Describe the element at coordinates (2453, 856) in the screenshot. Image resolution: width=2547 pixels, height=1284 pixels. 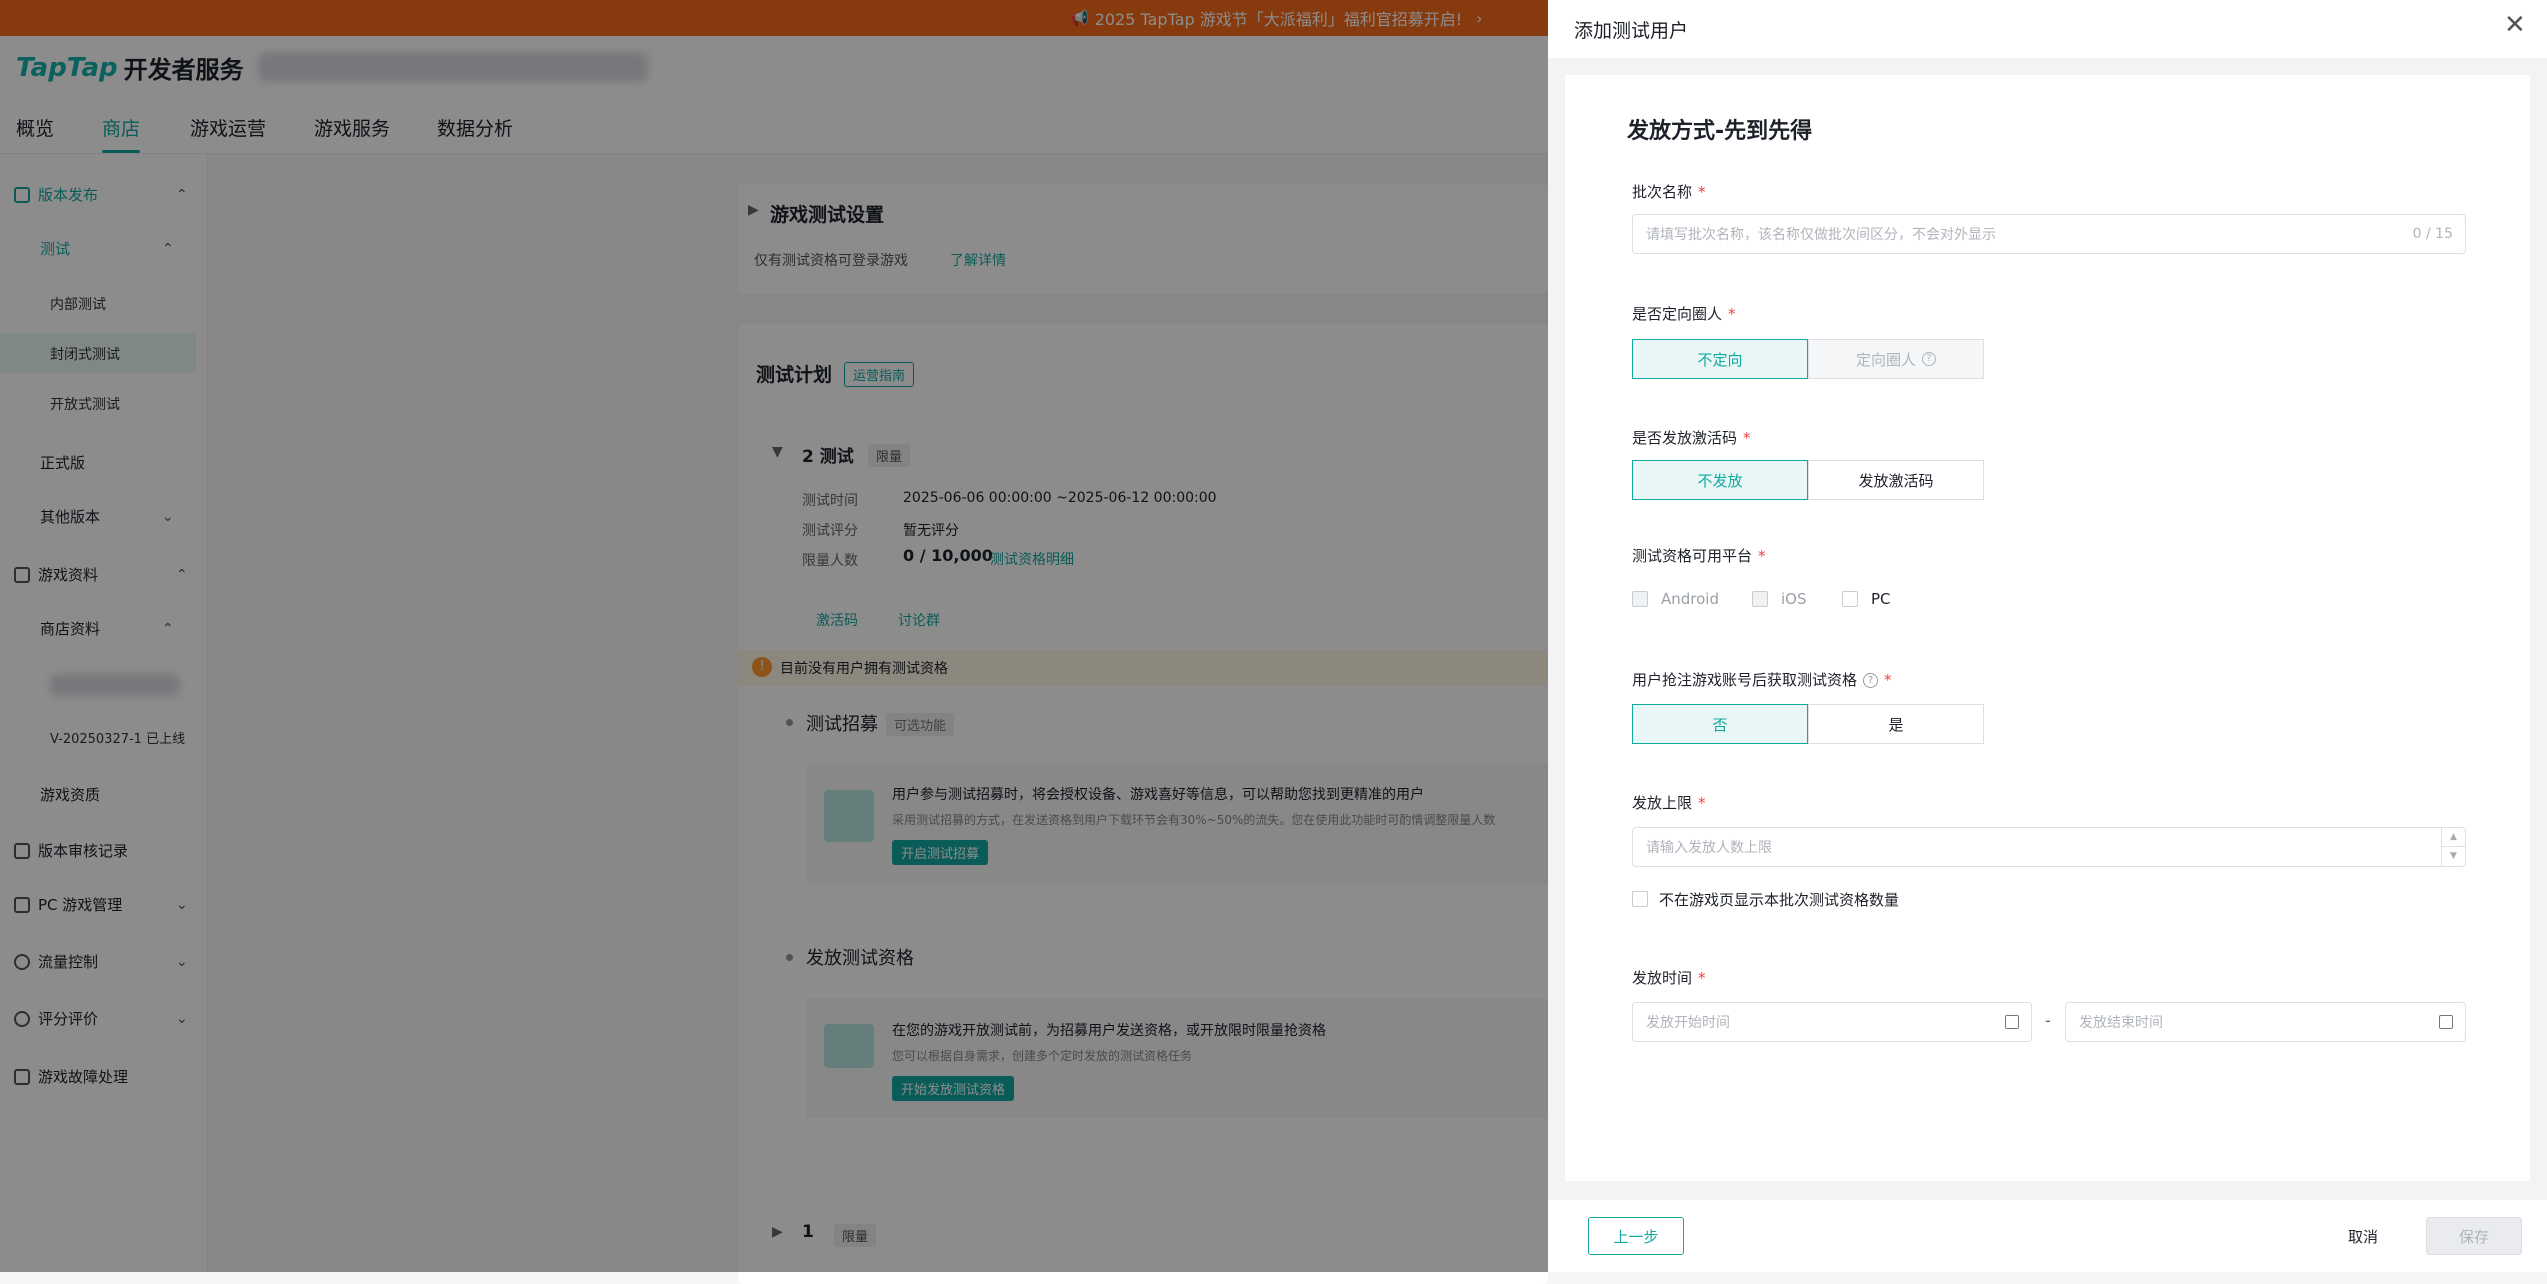
I see `stepper-down-icon: ▼` at that location.